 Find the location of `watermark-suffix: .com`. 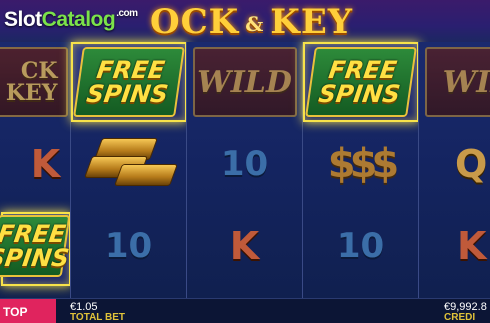

watermark-suffix: .com is located at coordinates (127, 13).